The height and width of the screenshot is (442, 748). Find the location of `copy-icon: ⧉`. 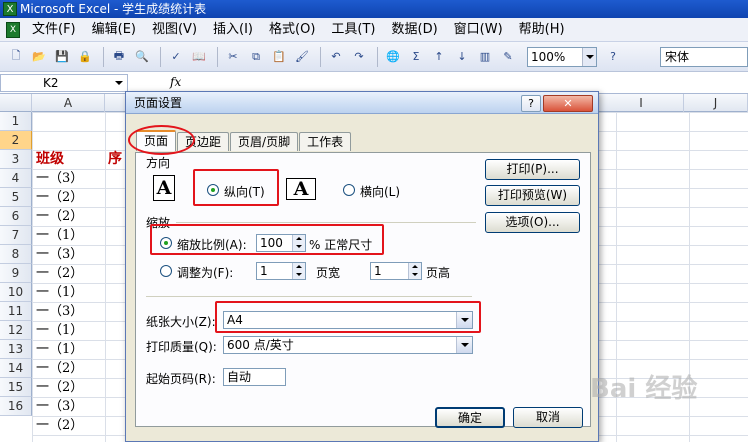

copy-icon: ⧉ is located at coordinates (256, 57).